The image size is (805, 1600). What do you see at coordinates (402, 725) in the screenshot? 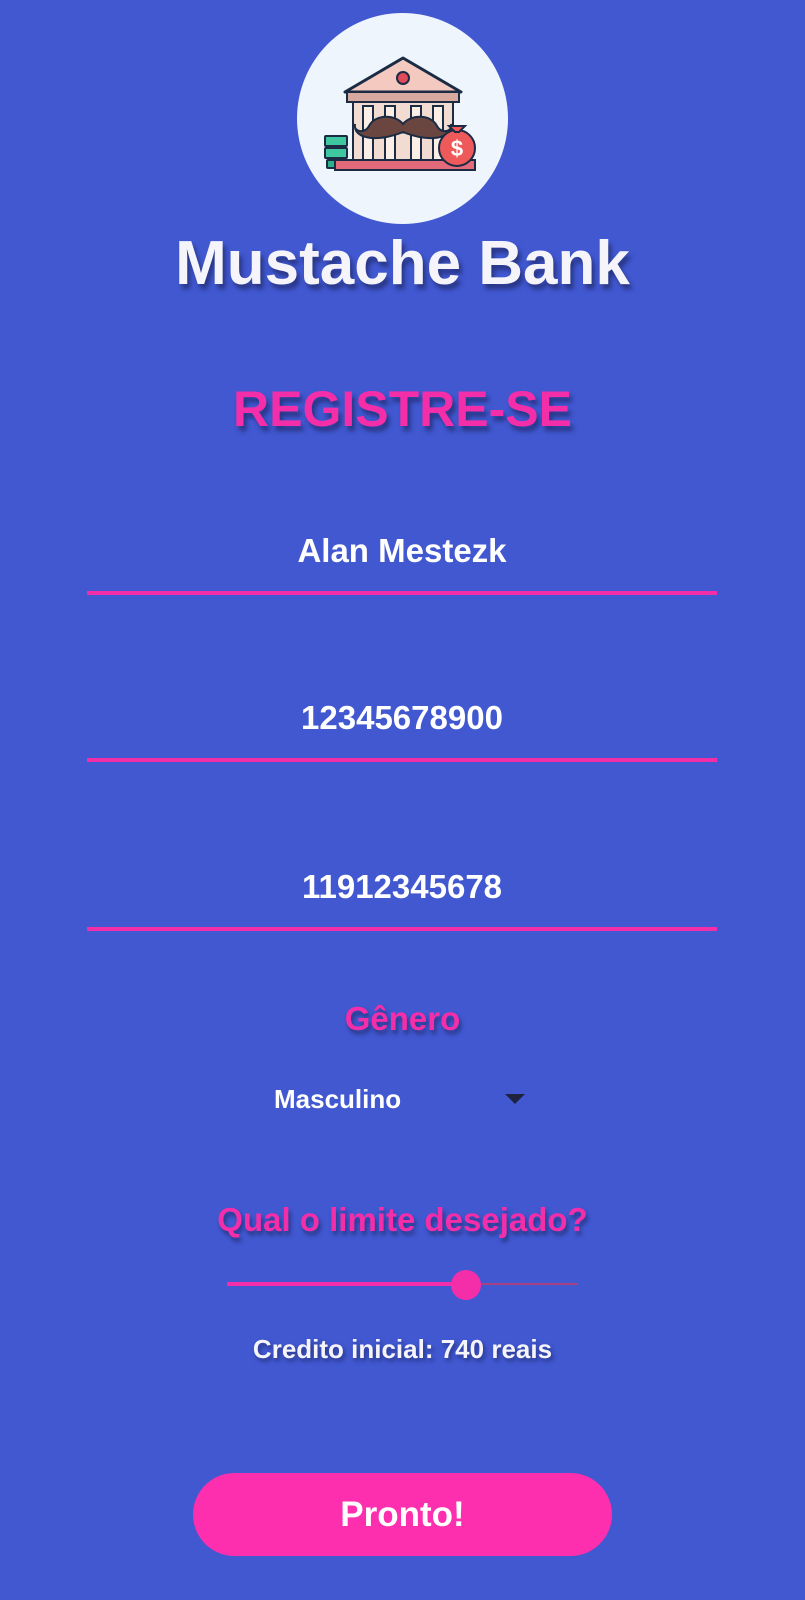
I see `cpf-input: 12345678900` at bounding box center [402, 725].